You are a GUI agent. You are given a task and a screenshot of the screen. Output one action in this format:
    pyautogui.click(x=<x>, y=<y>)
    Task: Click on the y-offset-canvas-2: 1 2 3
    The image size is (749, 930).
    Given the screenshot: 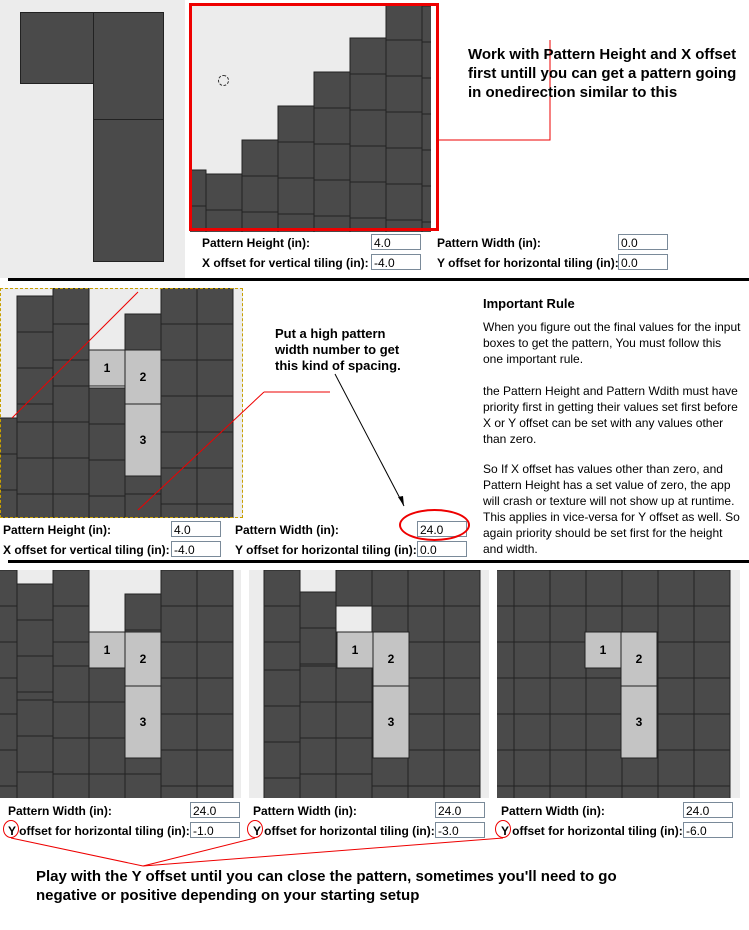 What is the action you would take?
    pyautogui.click(x=372, y=684)
    